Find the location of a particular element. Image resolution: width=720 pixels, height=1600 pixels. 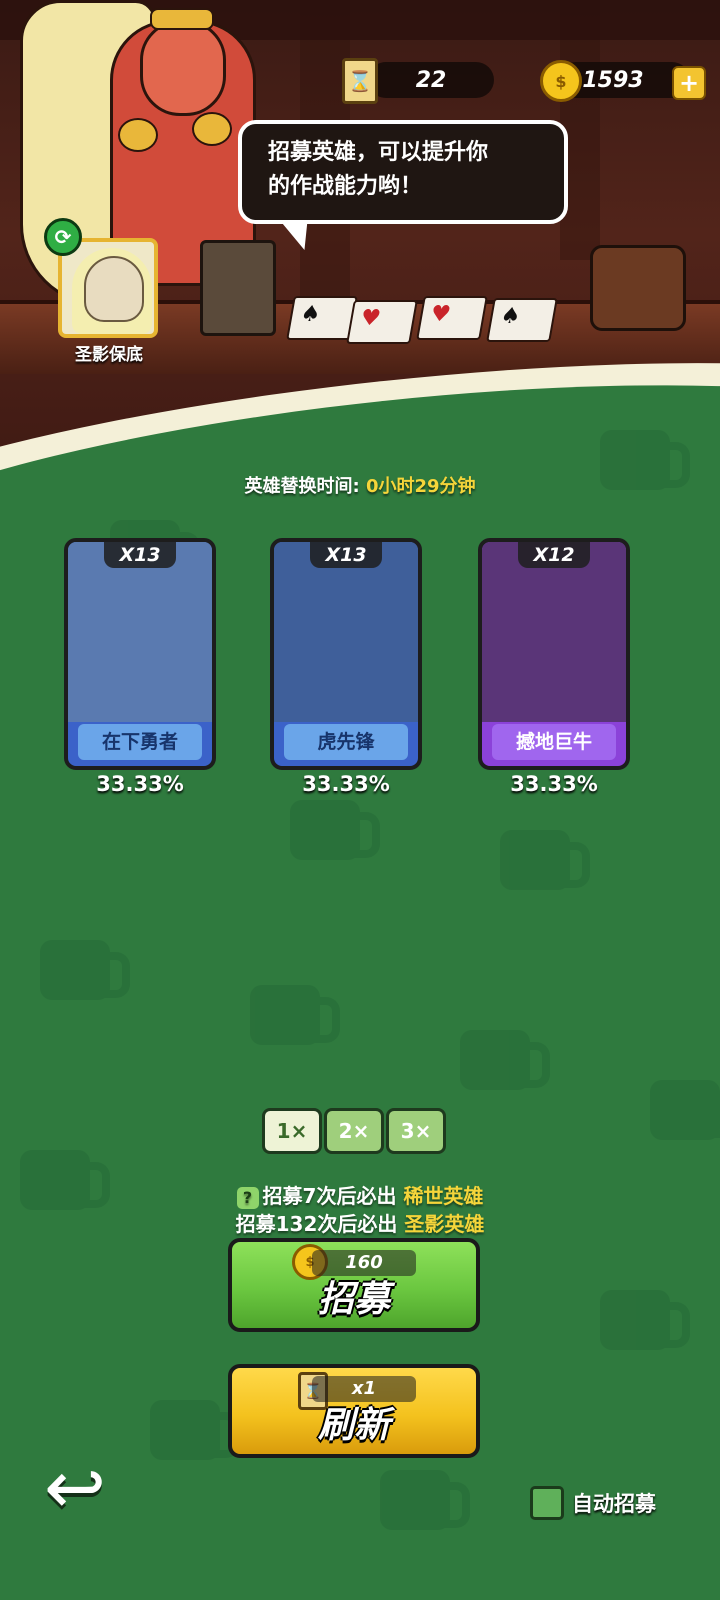

hourglass-icon: ⌛ is located at coordinates (360, 81).